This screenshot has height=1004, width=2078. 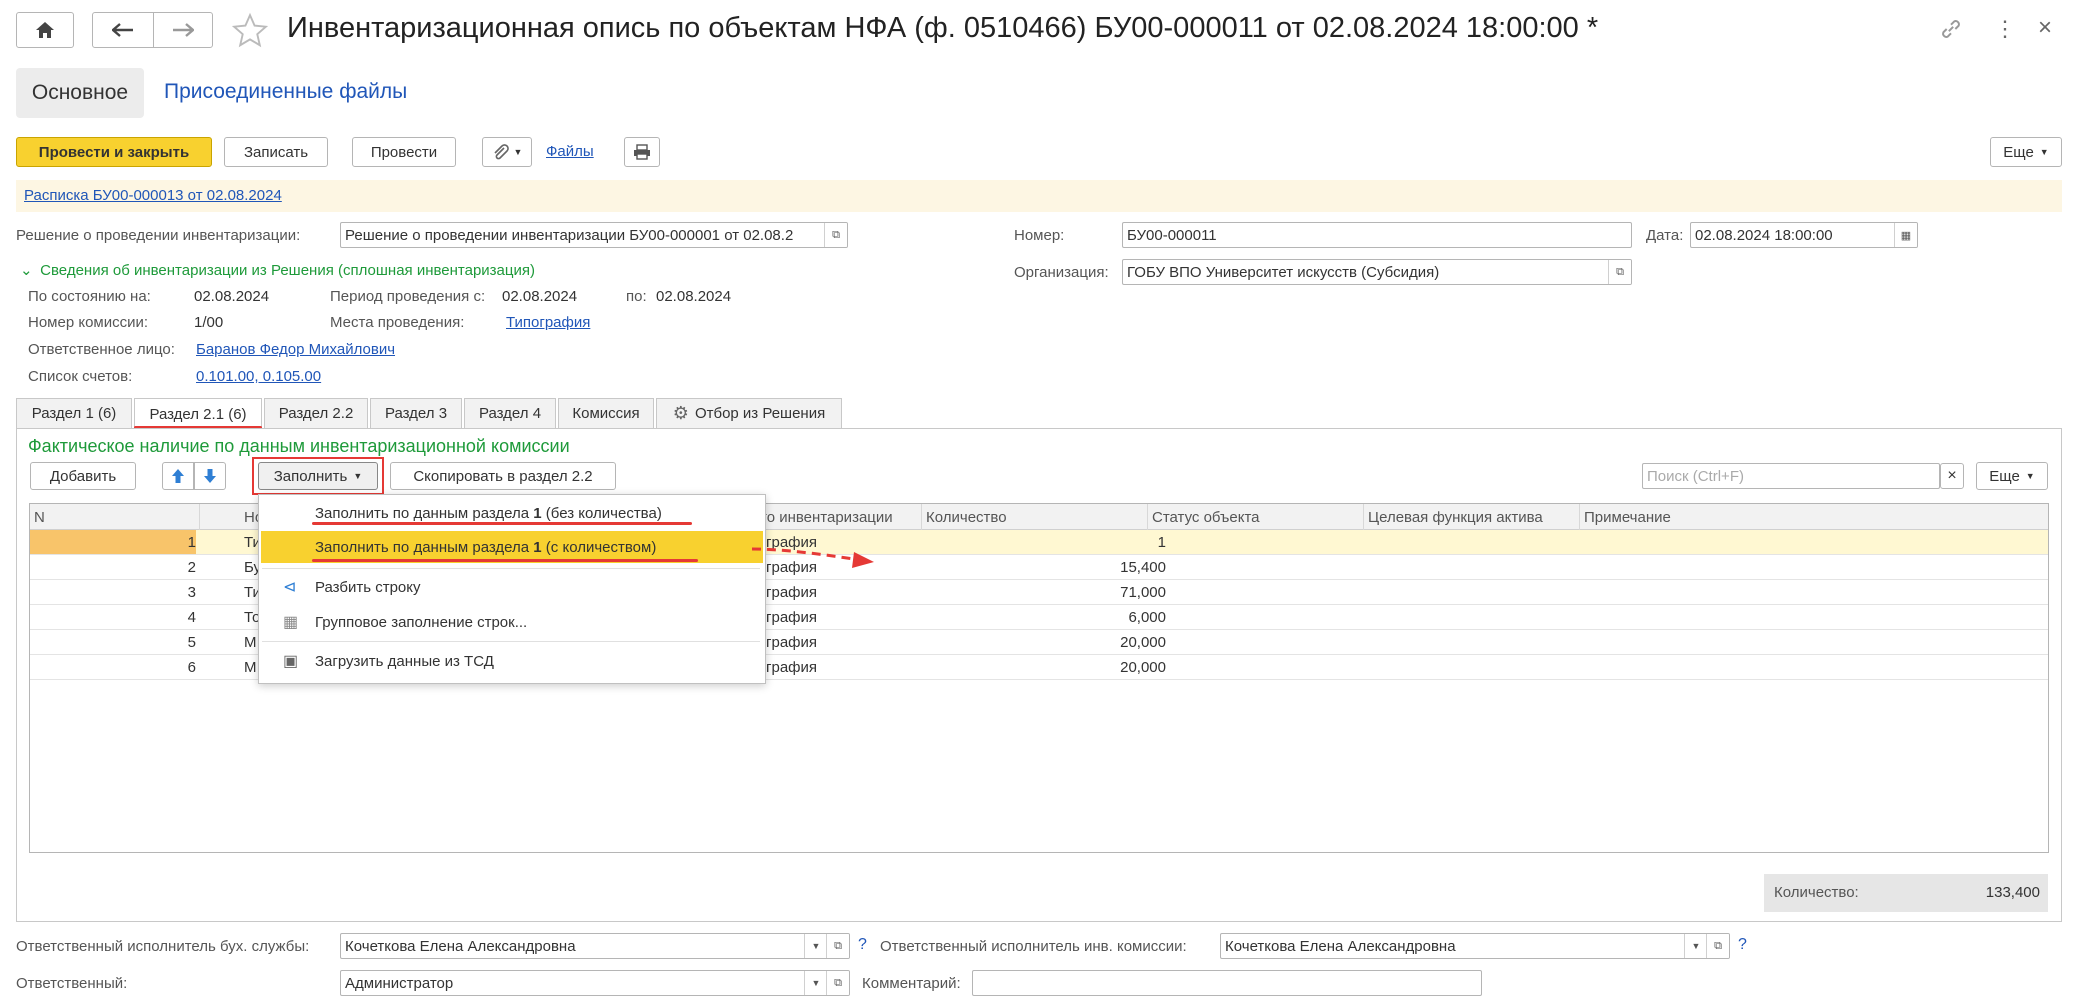 I want to click on attach-button: ▼, so click(x=507, y=152).